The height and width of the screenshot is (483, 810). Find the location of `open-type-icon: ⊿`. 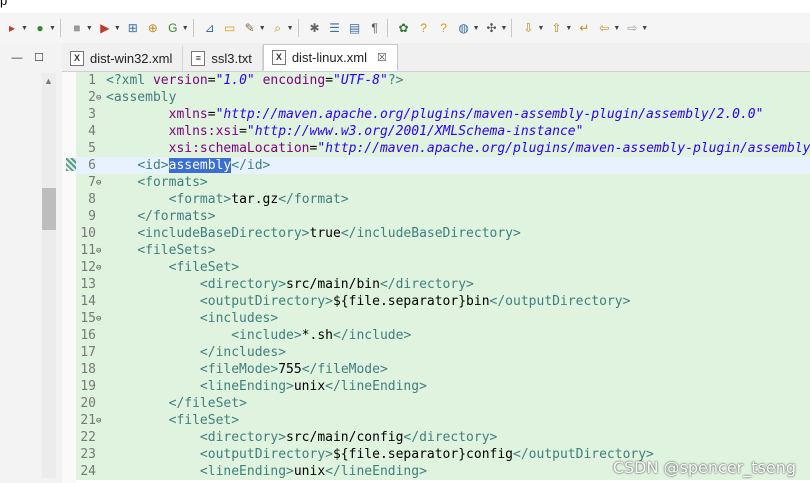

open-type-icon: ⊿ is located at coordinates (209, 28).